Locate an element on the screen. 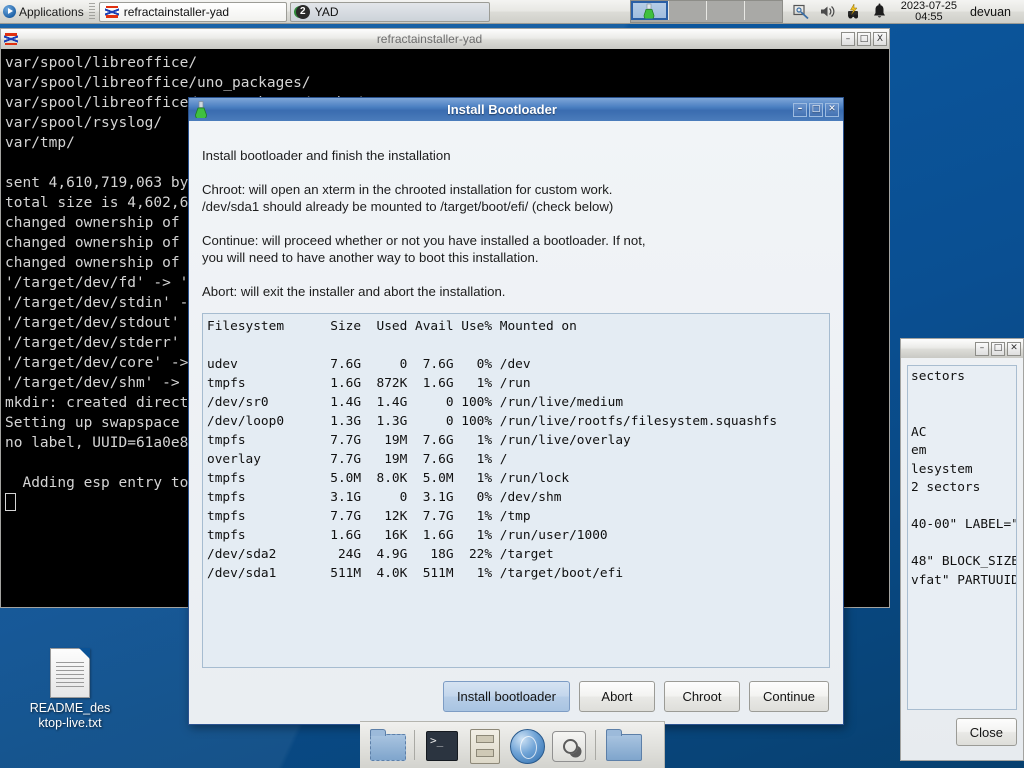  clock: 2023-07-25 04:55 is located at coordinates (929, 11).